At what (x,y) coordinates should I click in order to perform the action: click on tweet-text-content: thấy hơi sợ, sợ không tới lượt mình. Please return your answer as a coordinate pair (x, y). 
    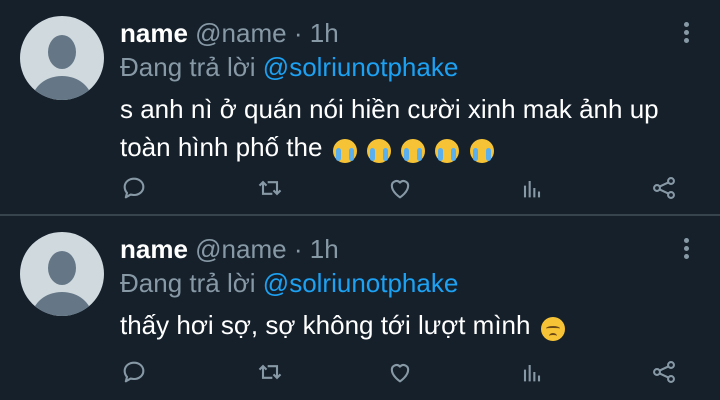
    Looking at the image, I should click on (325, 325).